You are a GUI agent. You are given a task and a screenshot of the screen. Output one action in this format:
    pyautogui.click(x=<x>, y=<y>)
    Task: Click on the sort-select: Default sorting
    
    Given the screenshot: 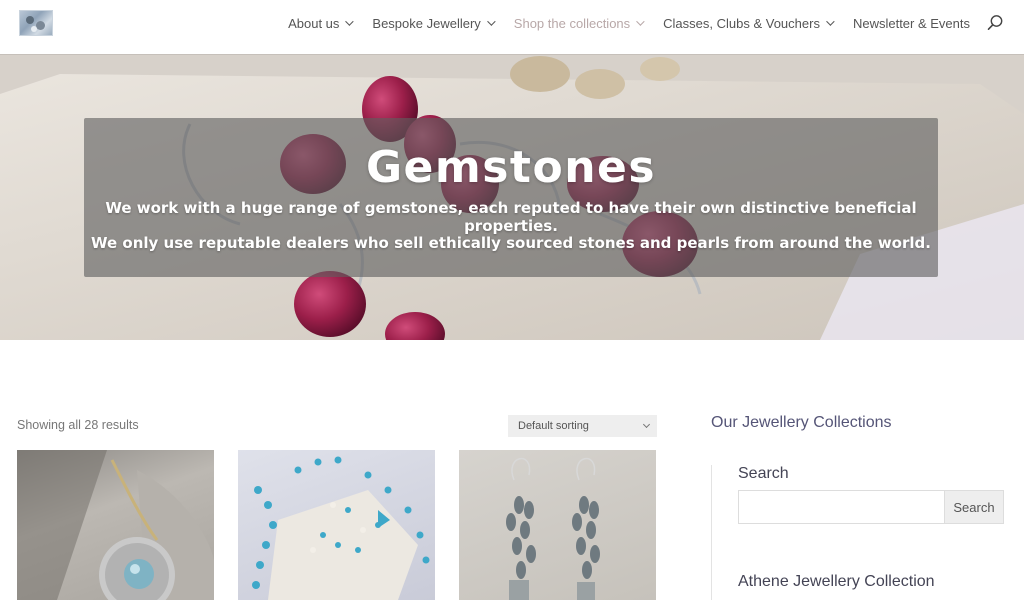 What is the action you would take?
    pyautogui.click(x=582, y=426)
    